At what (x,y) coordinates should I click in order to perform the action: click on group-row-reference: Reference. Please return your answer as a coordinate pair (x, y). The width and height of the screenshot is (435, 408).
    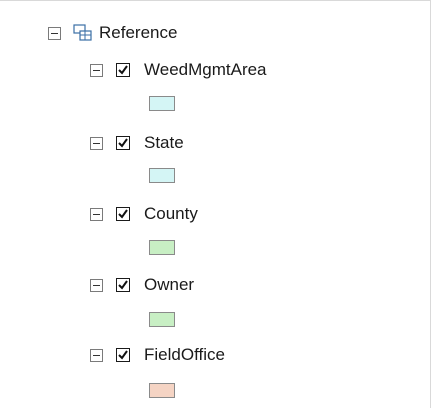
    Looking at the image, I should click on (112, 33).